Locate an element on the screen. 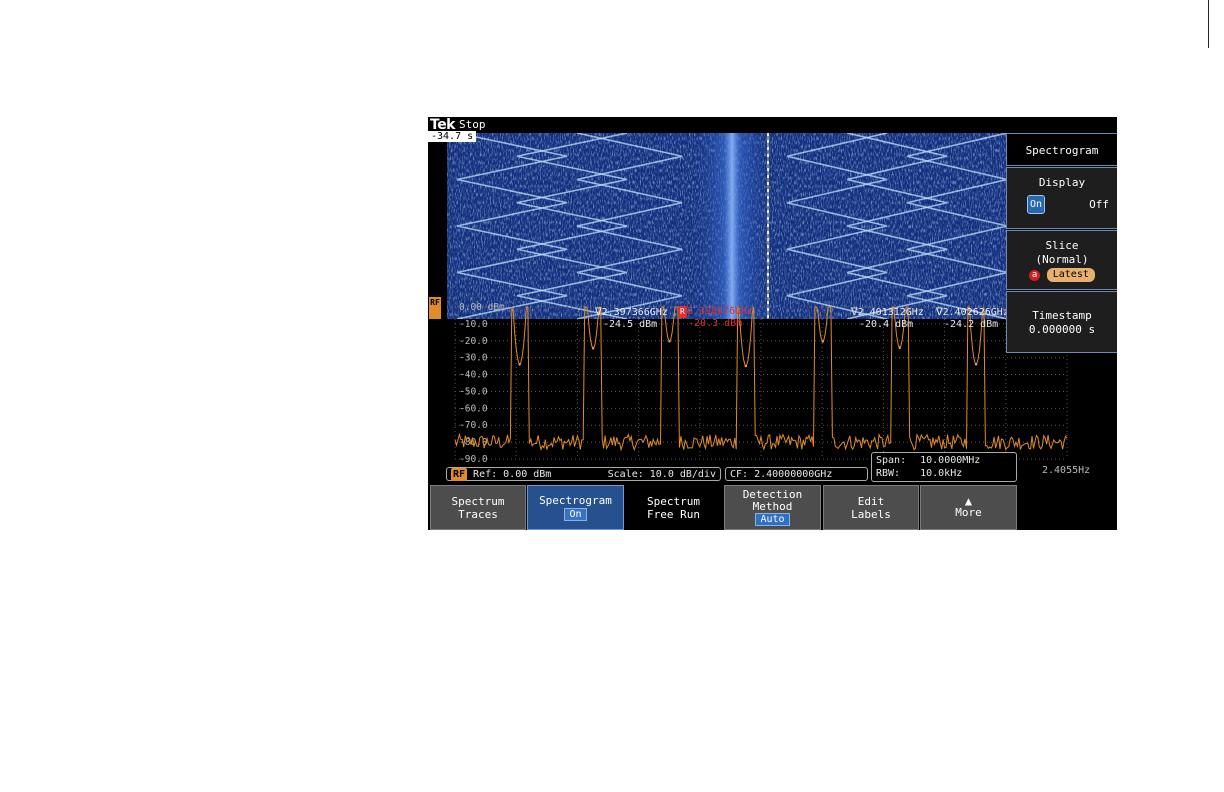 The height and width of the screenshot is (792, 1224). stop-frequency-label: 2.4055Hz is located at coordinates (1066, 470).